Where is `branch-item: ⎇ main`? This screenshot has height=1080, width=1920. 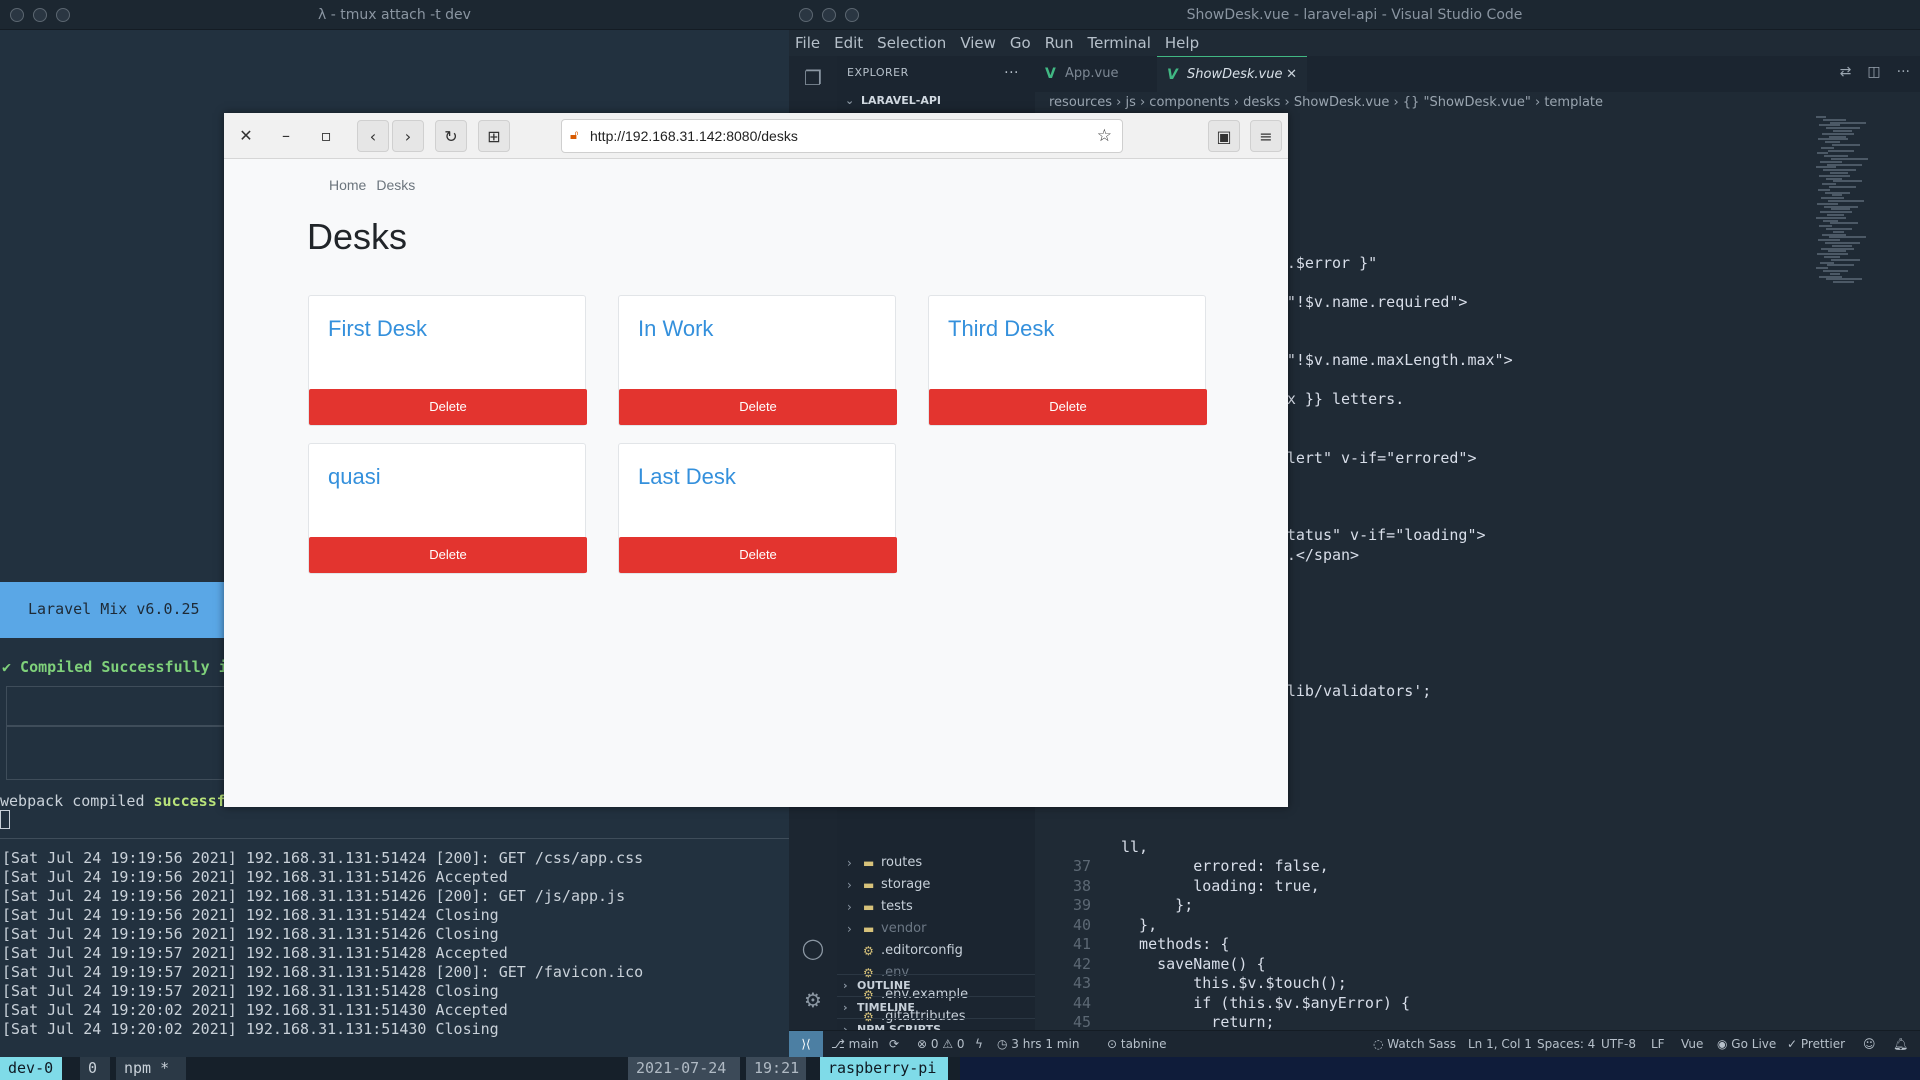
branch-item: ⎇ main is located at coordinates (855, 1044).